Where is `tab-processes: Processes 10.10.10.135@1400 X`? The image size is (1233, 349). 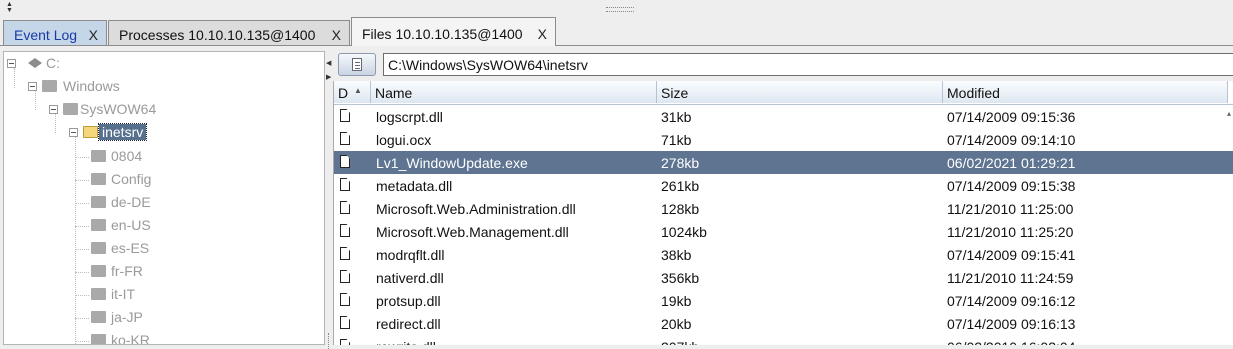 tab-processes: Processes 10.10.10.135@1400 X is located at coordinates (229, 32).